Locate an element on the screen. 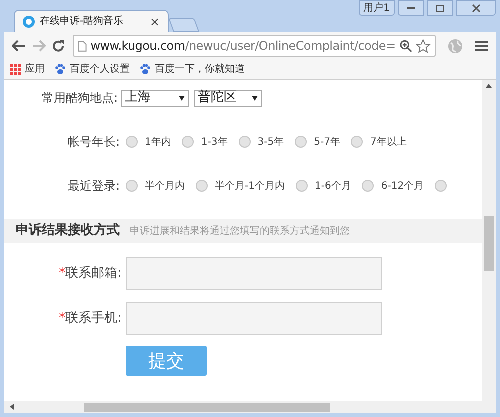 The width and height of the screenshot is (500, 417). address-bar: www.kugou.com/newuc/user/OnlineComplaint/code= is located at coordinates (254, 46).